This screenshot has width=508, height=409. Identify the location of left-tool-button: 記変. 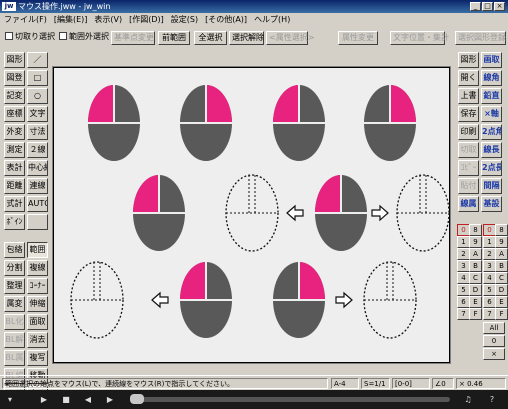
(14, 96).